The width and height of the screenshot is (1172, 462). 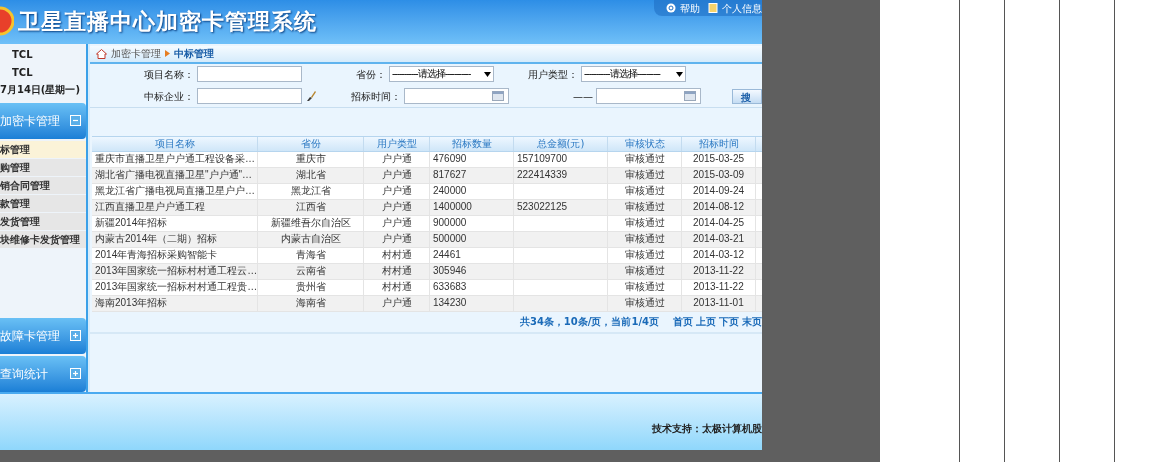 What do you see at coordinates (706, 322) in the screenshot?
I see `pagination-link: 上页` at bounding box center [706, 322].